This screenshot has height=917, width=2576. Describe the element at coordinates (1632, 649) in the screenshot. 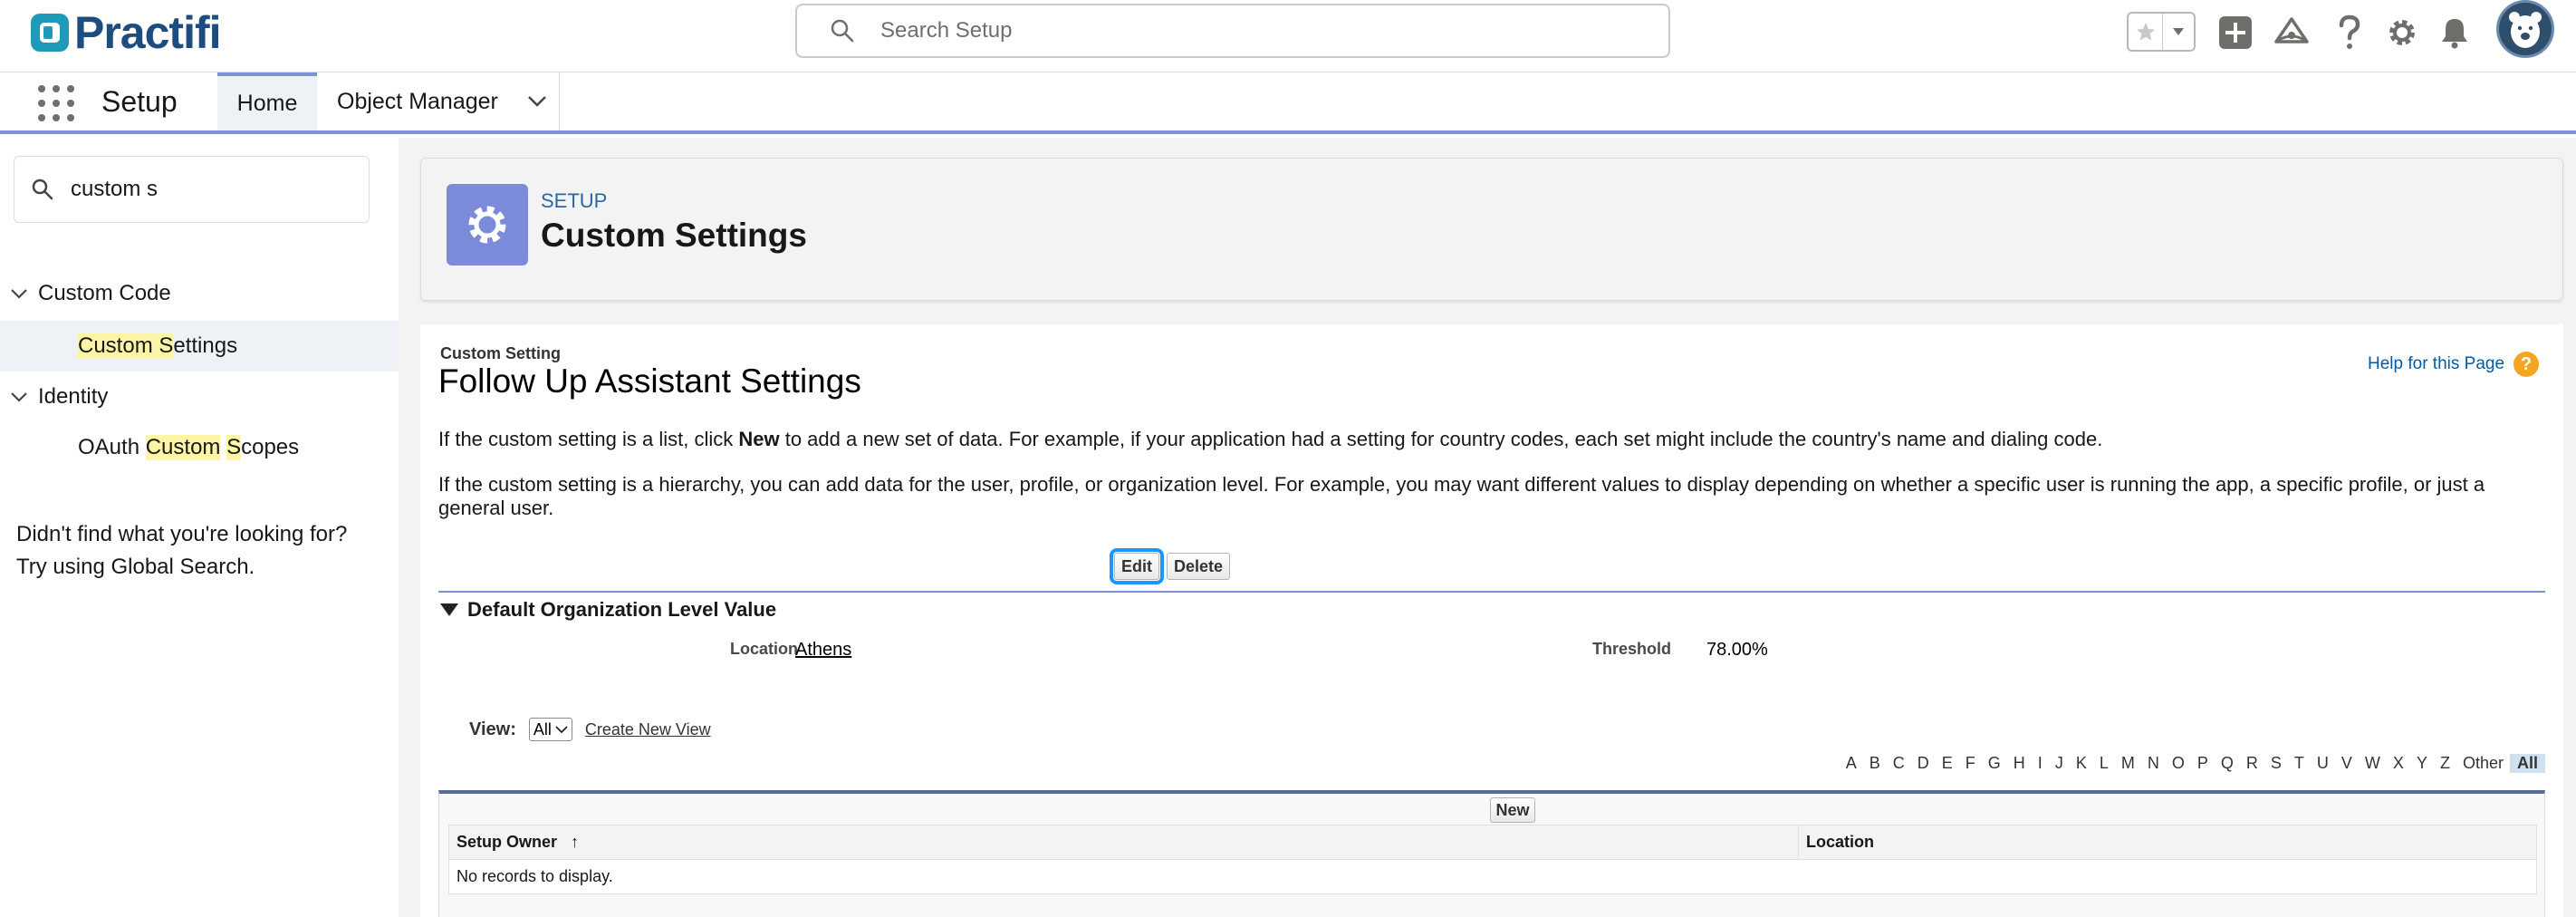

I see `field-label-threshold: Threshold` at that location.